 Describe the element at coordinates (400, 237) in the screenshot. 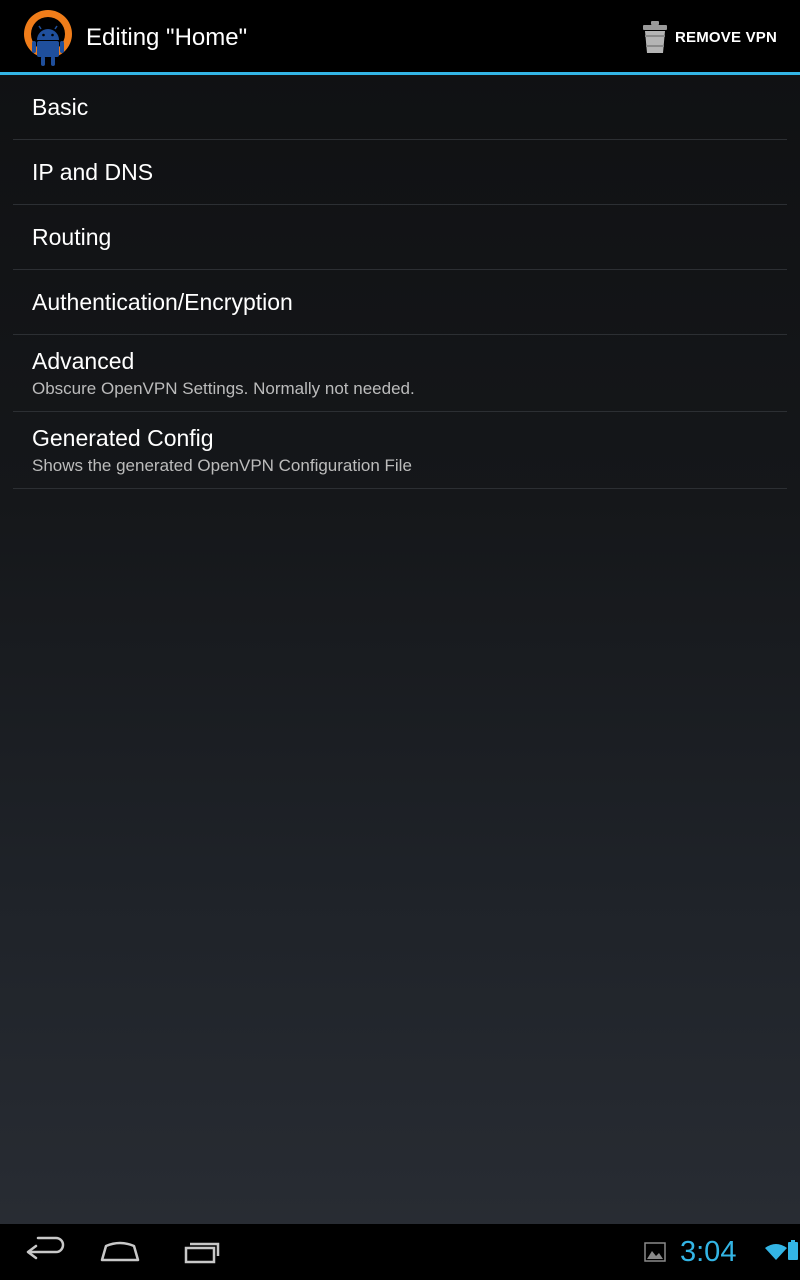

I see `pref-item-routing: Routing` at that location.